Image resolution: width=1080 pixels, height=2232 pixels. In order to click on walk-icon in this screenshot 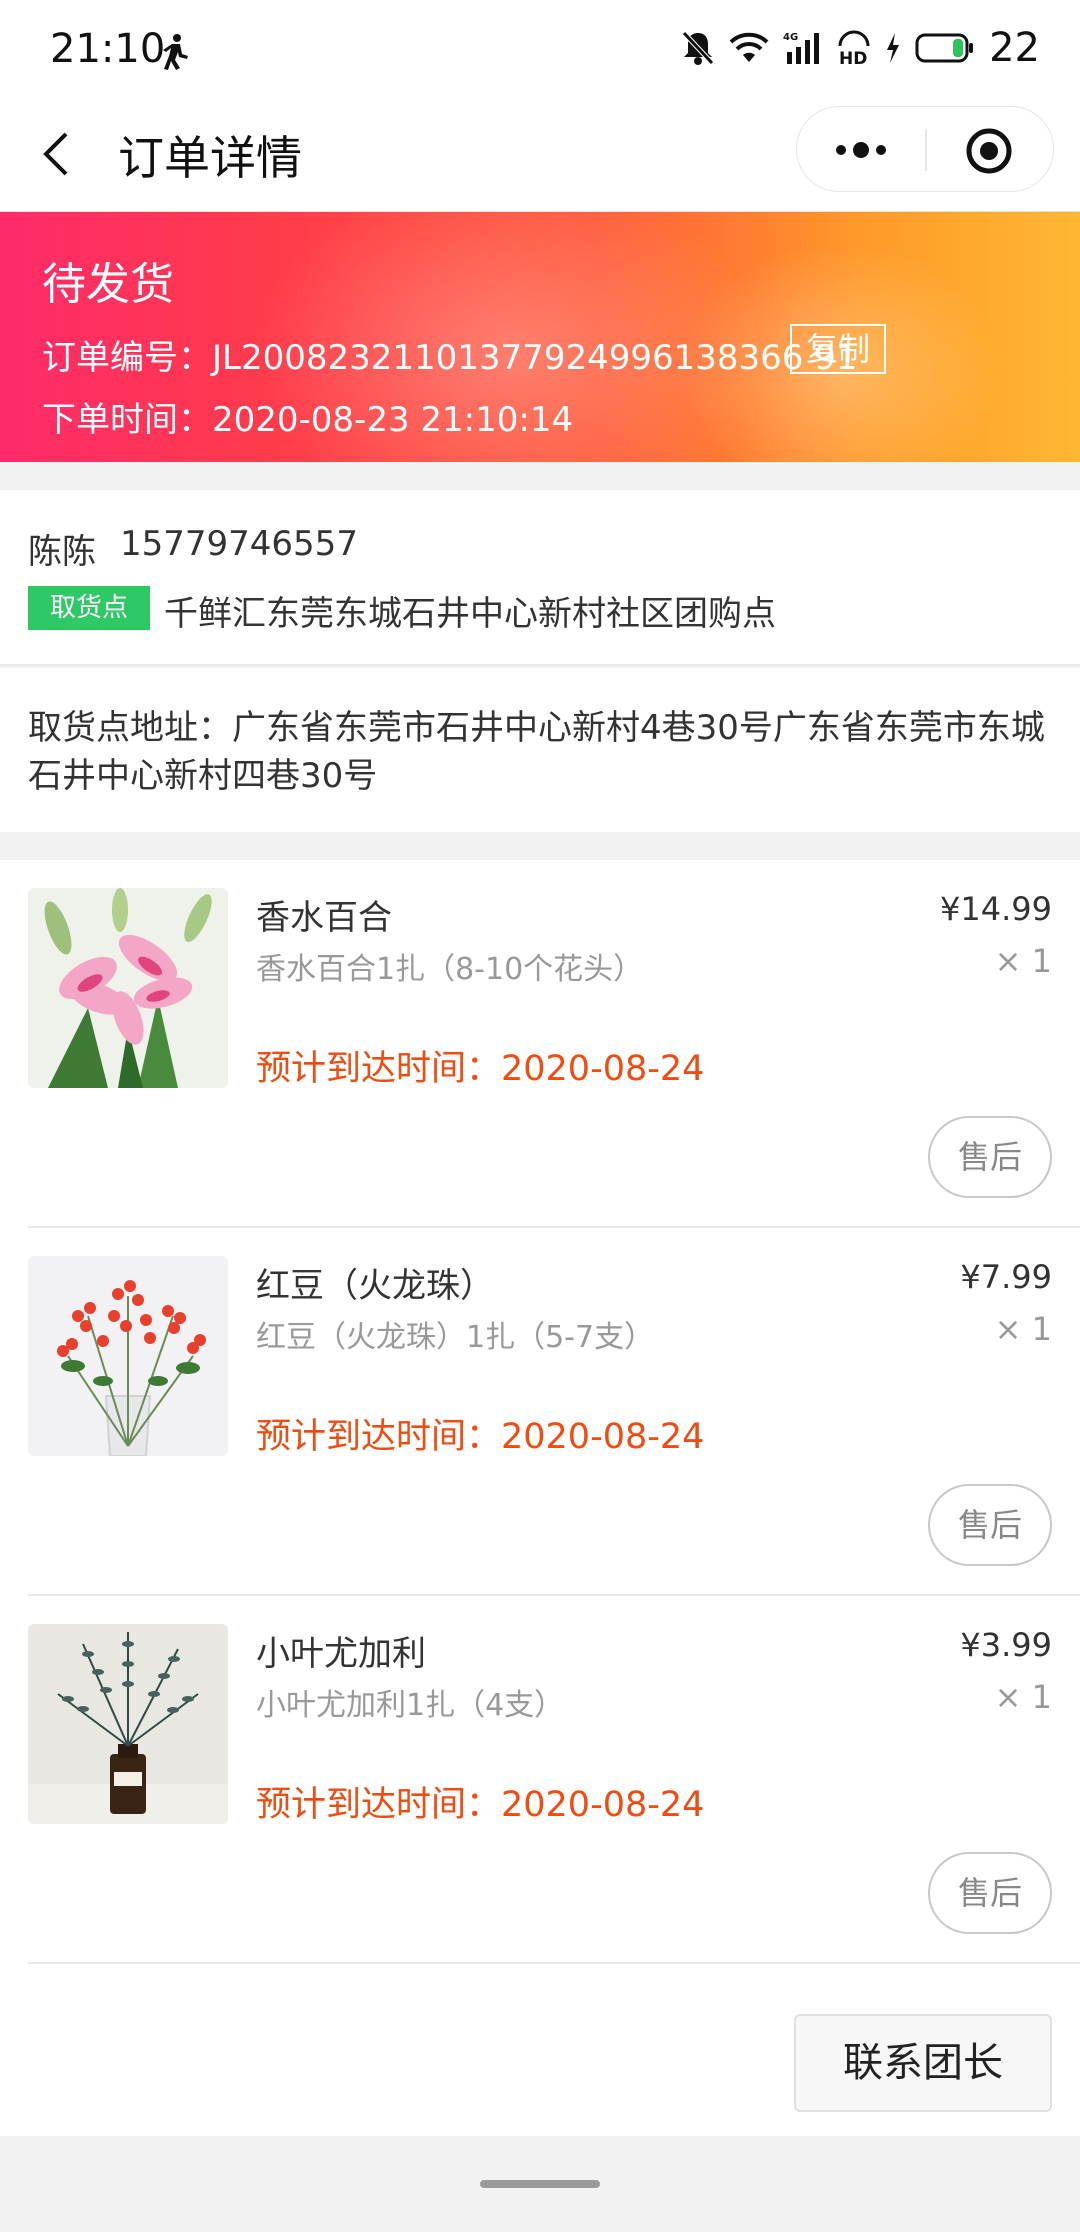, I will do `click(175, 52)`.